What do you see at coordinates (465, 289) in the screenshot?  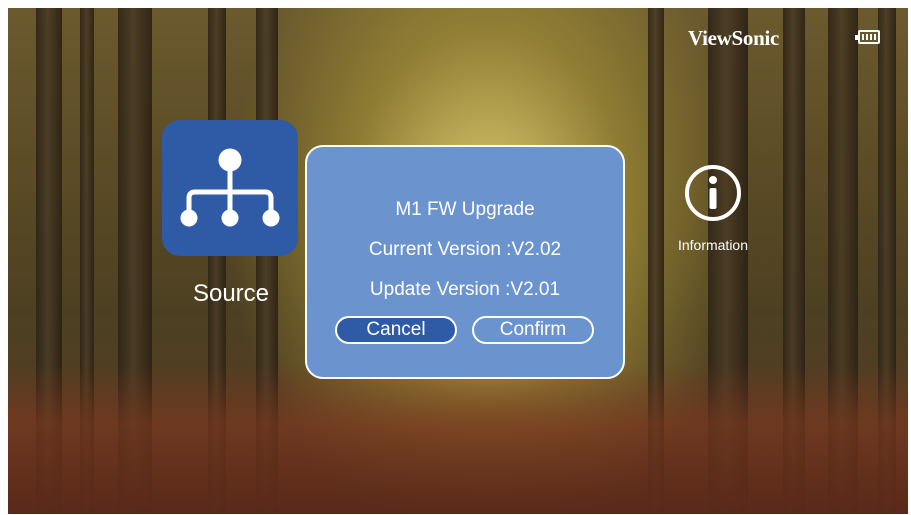 I see `update-version-text: Update Version :V2.01` at bounding box center [465, 289].